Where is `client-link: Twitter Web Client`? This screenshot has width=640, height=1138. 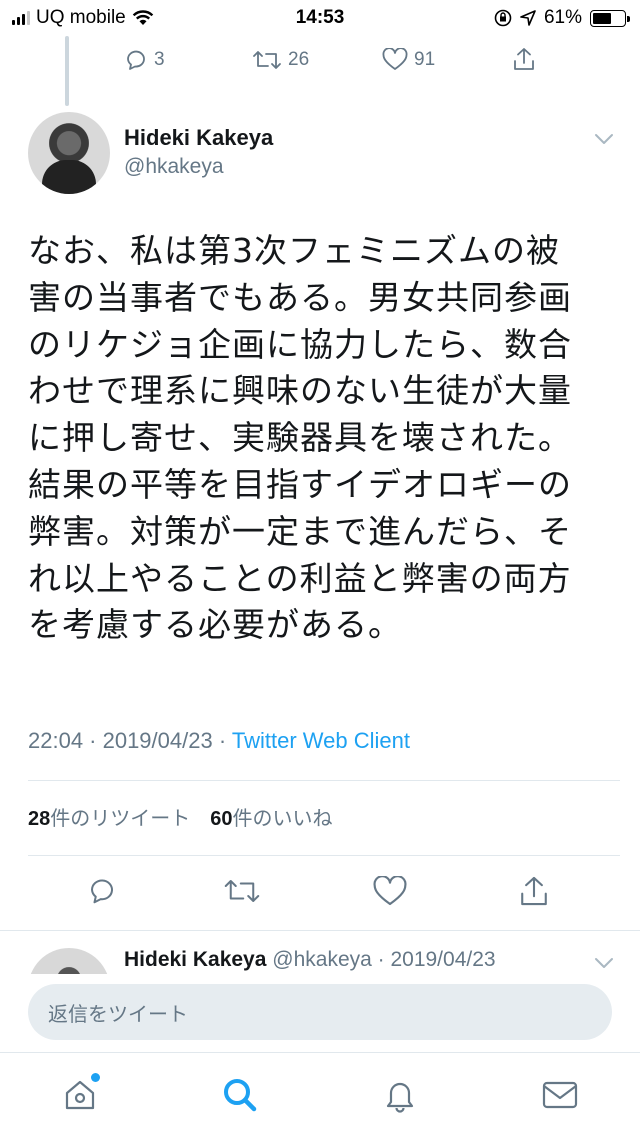 client-link: Twitter Web Client is located at coordinates (321, 740).